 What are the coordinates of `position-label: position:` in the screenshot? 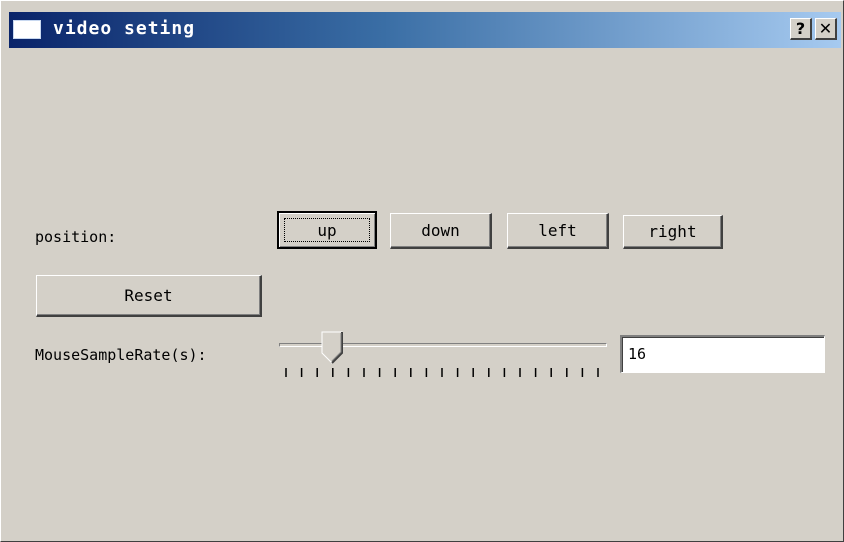 It's located at (76, 237).